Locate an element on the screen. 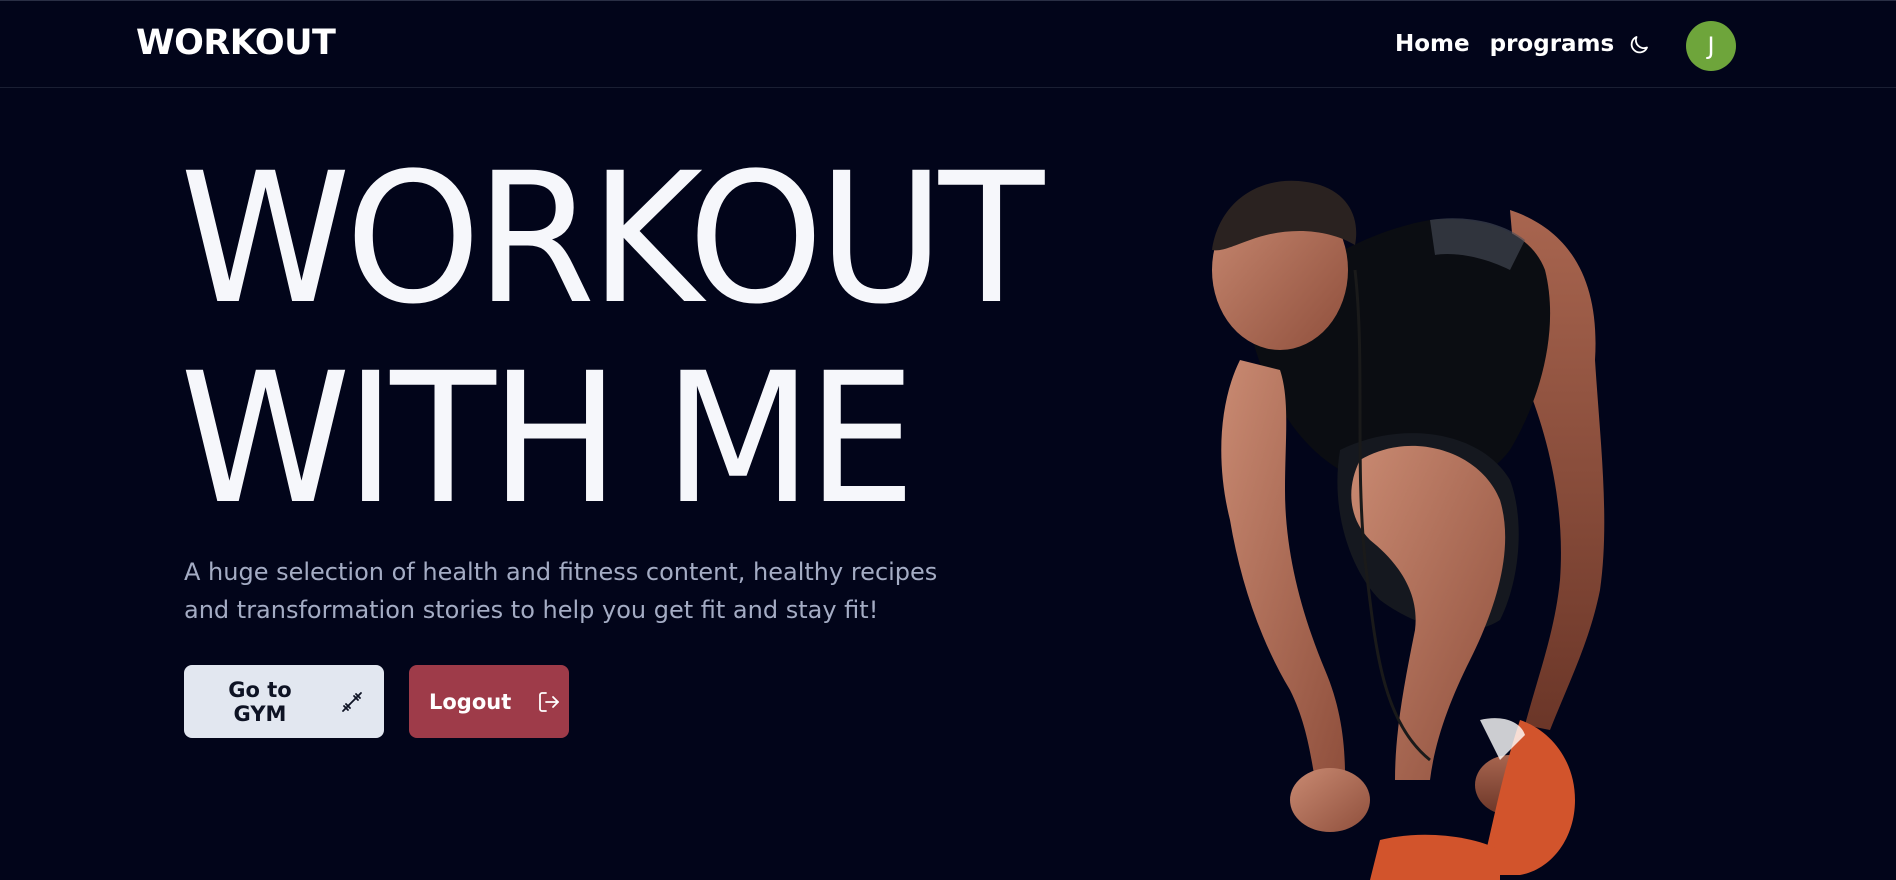 The width and height of the screenshot is (1896, 880). theme-toggle-button is located at coordinates (1639, 45).